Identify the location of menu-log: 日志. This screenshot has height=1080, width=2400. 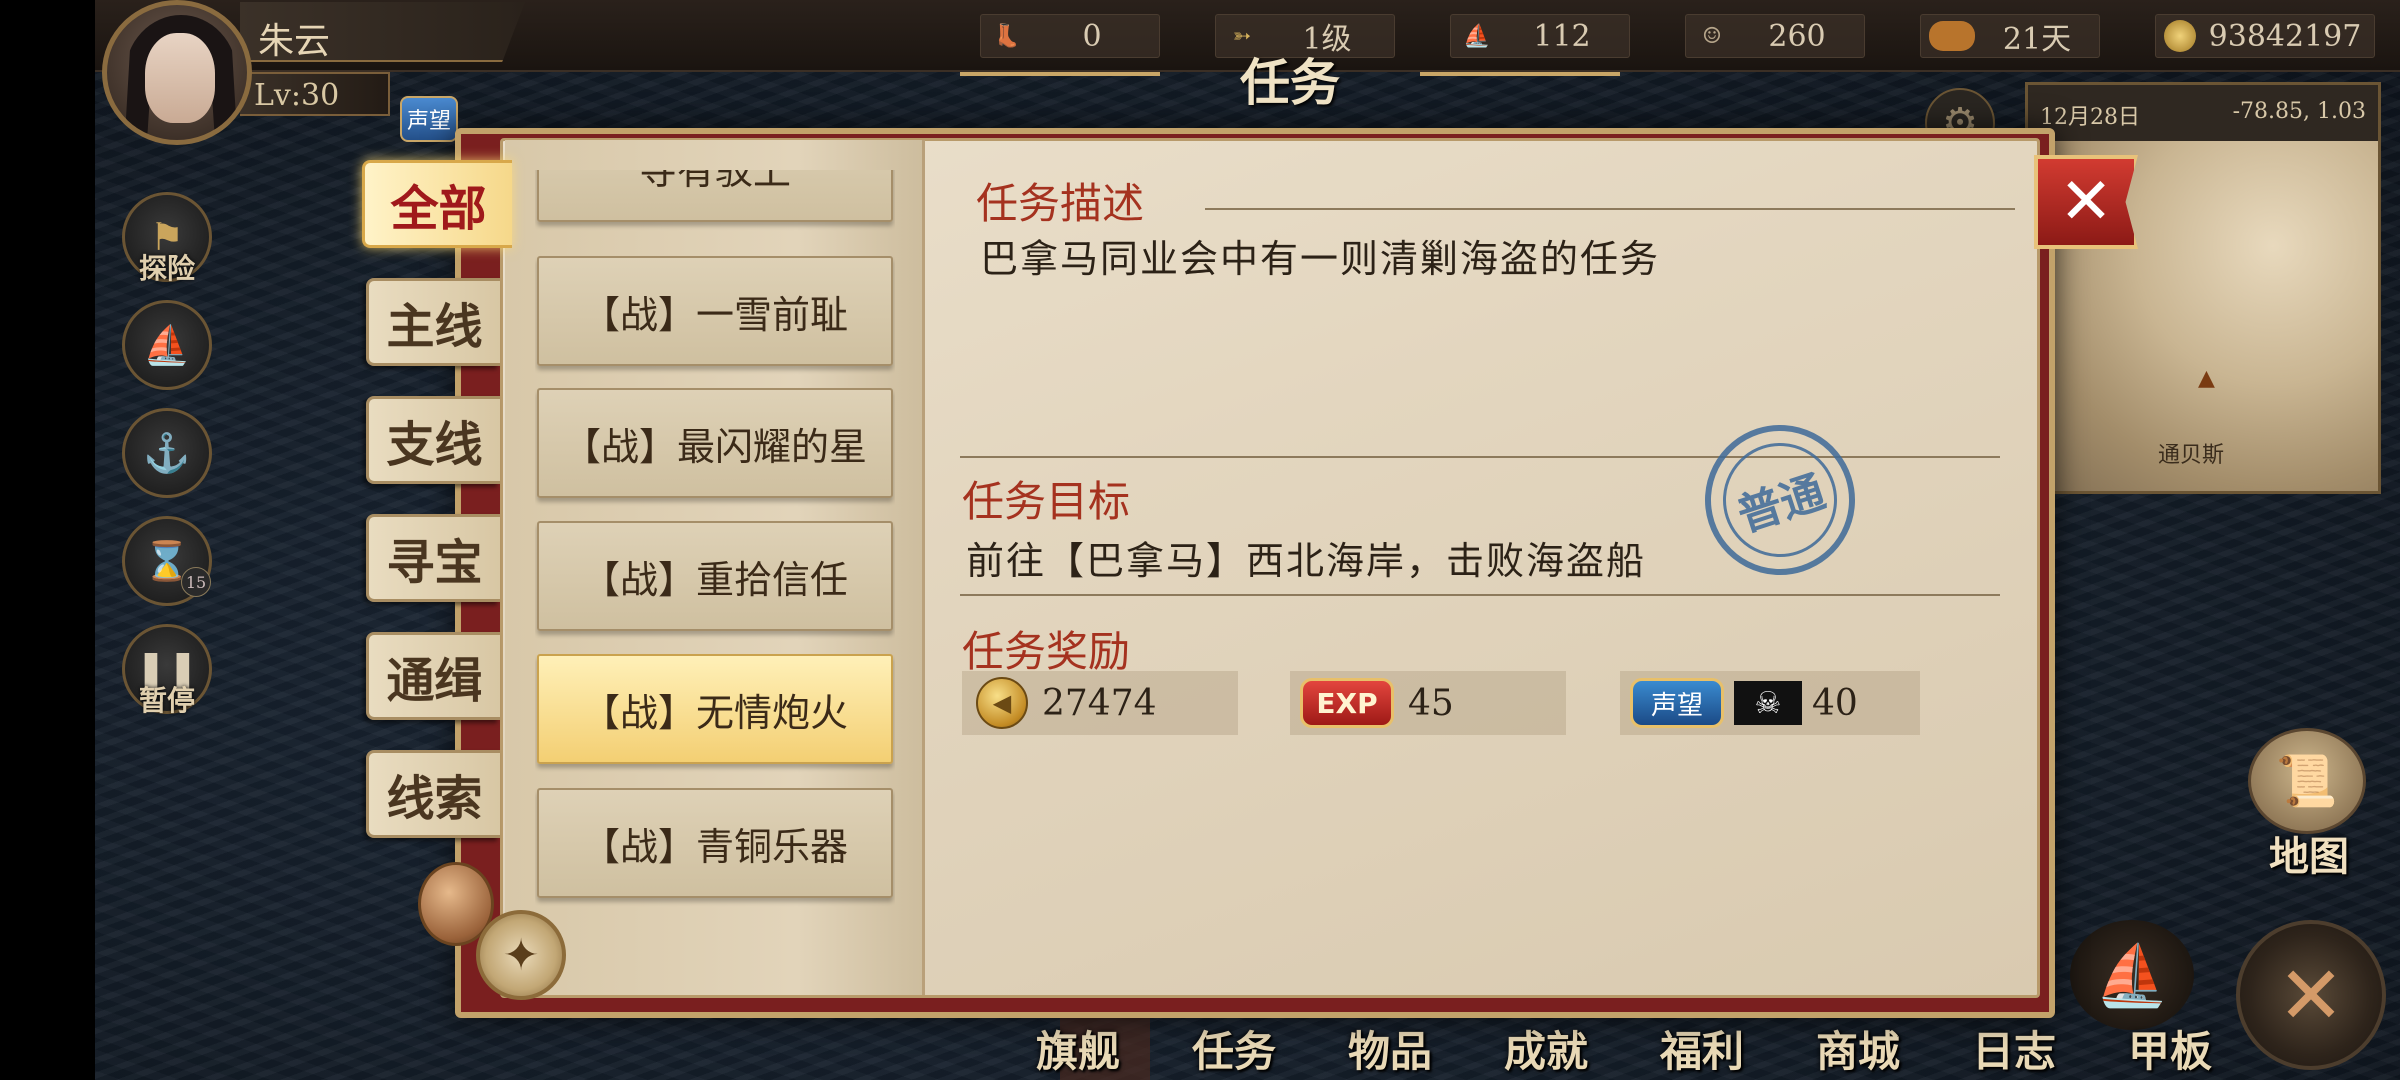
(2014, 1047).